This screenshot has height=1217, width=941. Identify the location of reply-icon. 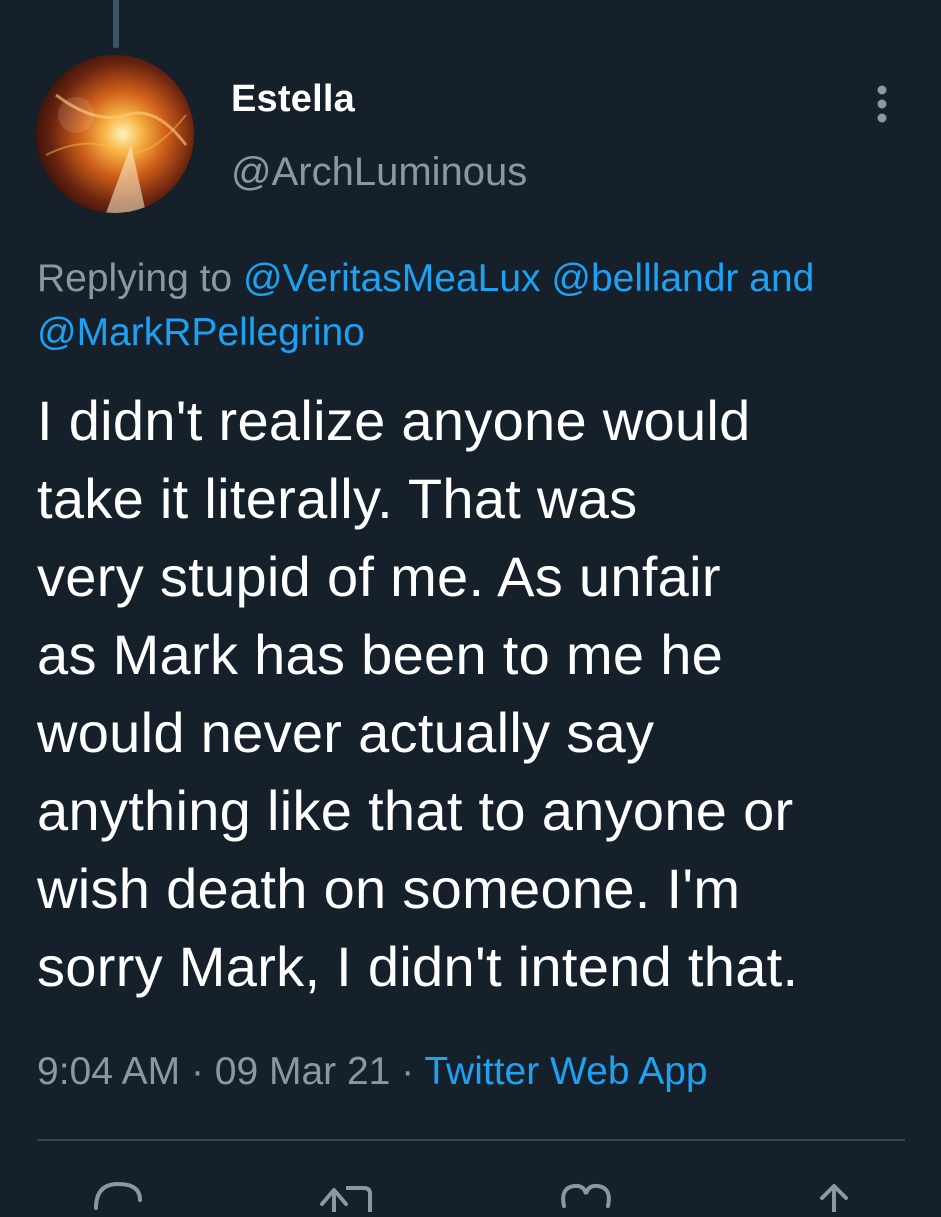
(118, 1195).